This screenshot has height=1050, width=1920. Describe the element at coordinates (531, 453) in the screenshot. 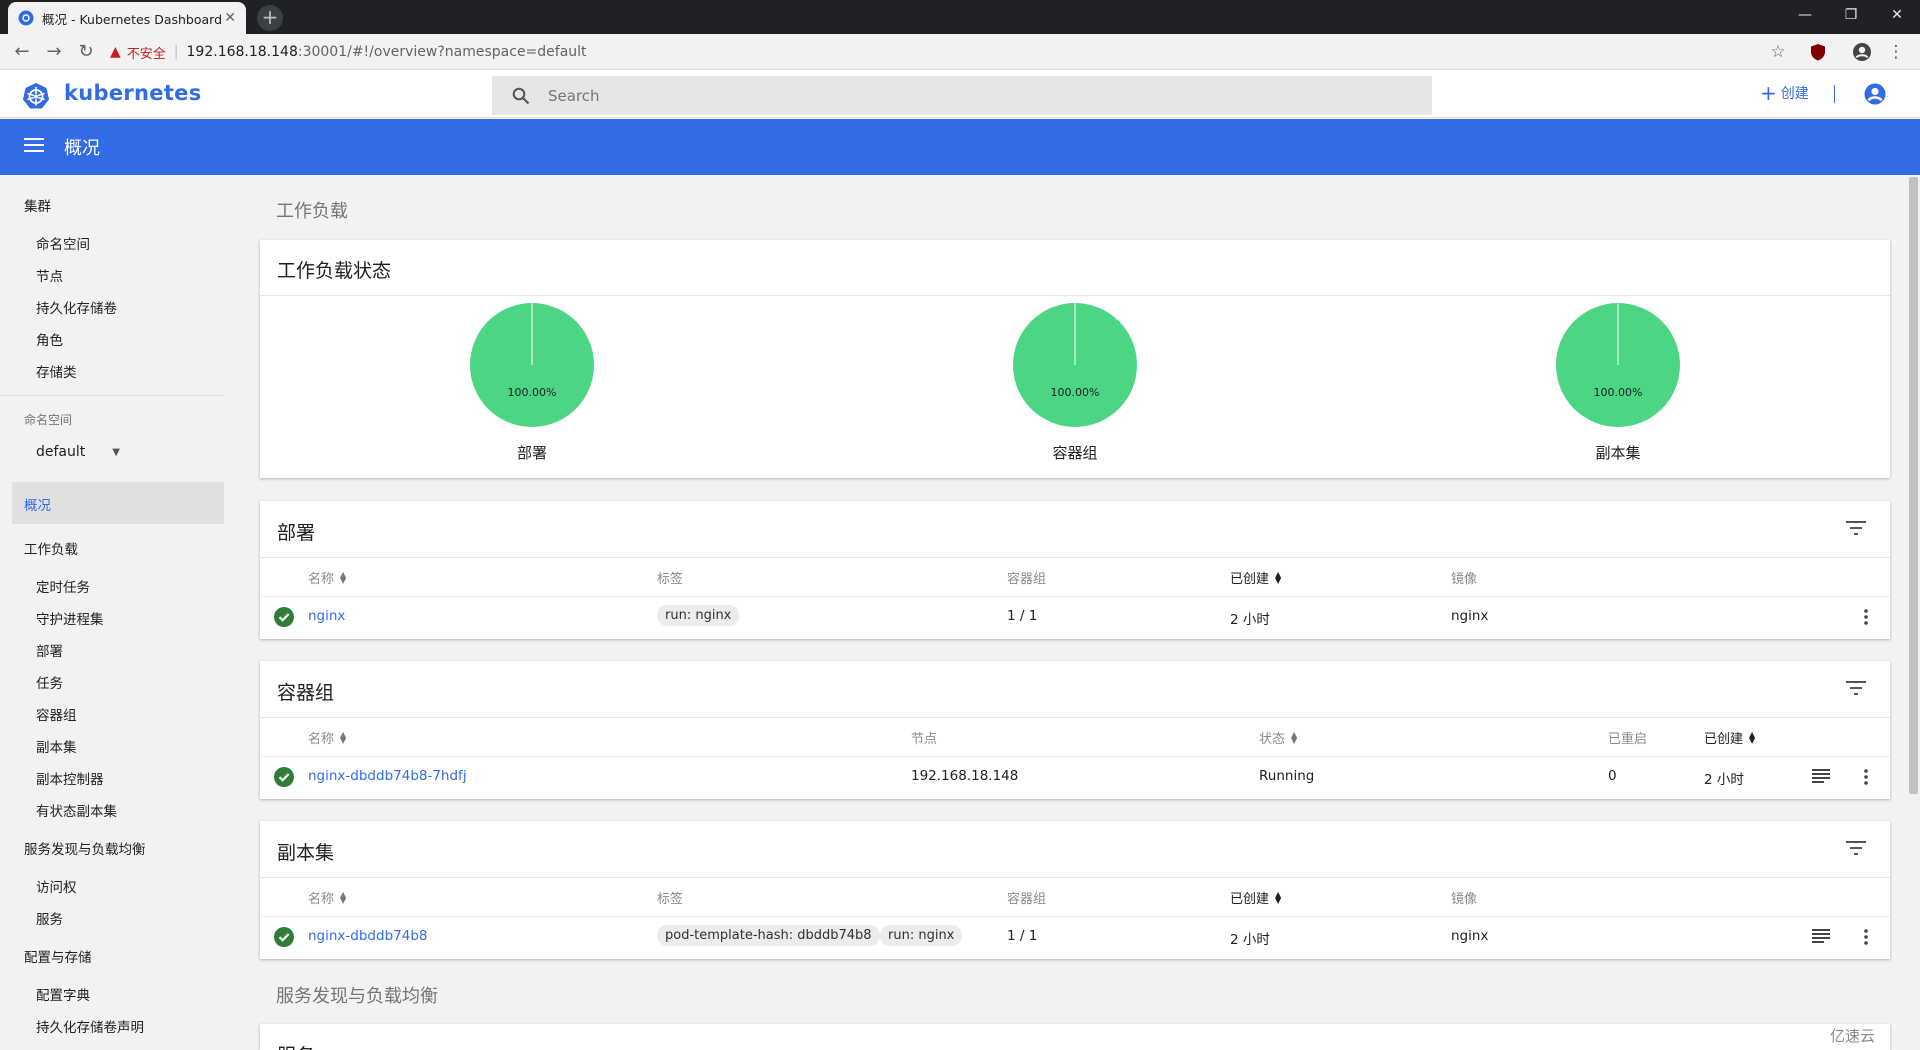

I see `deployments-pie-name: 部署` at that location.